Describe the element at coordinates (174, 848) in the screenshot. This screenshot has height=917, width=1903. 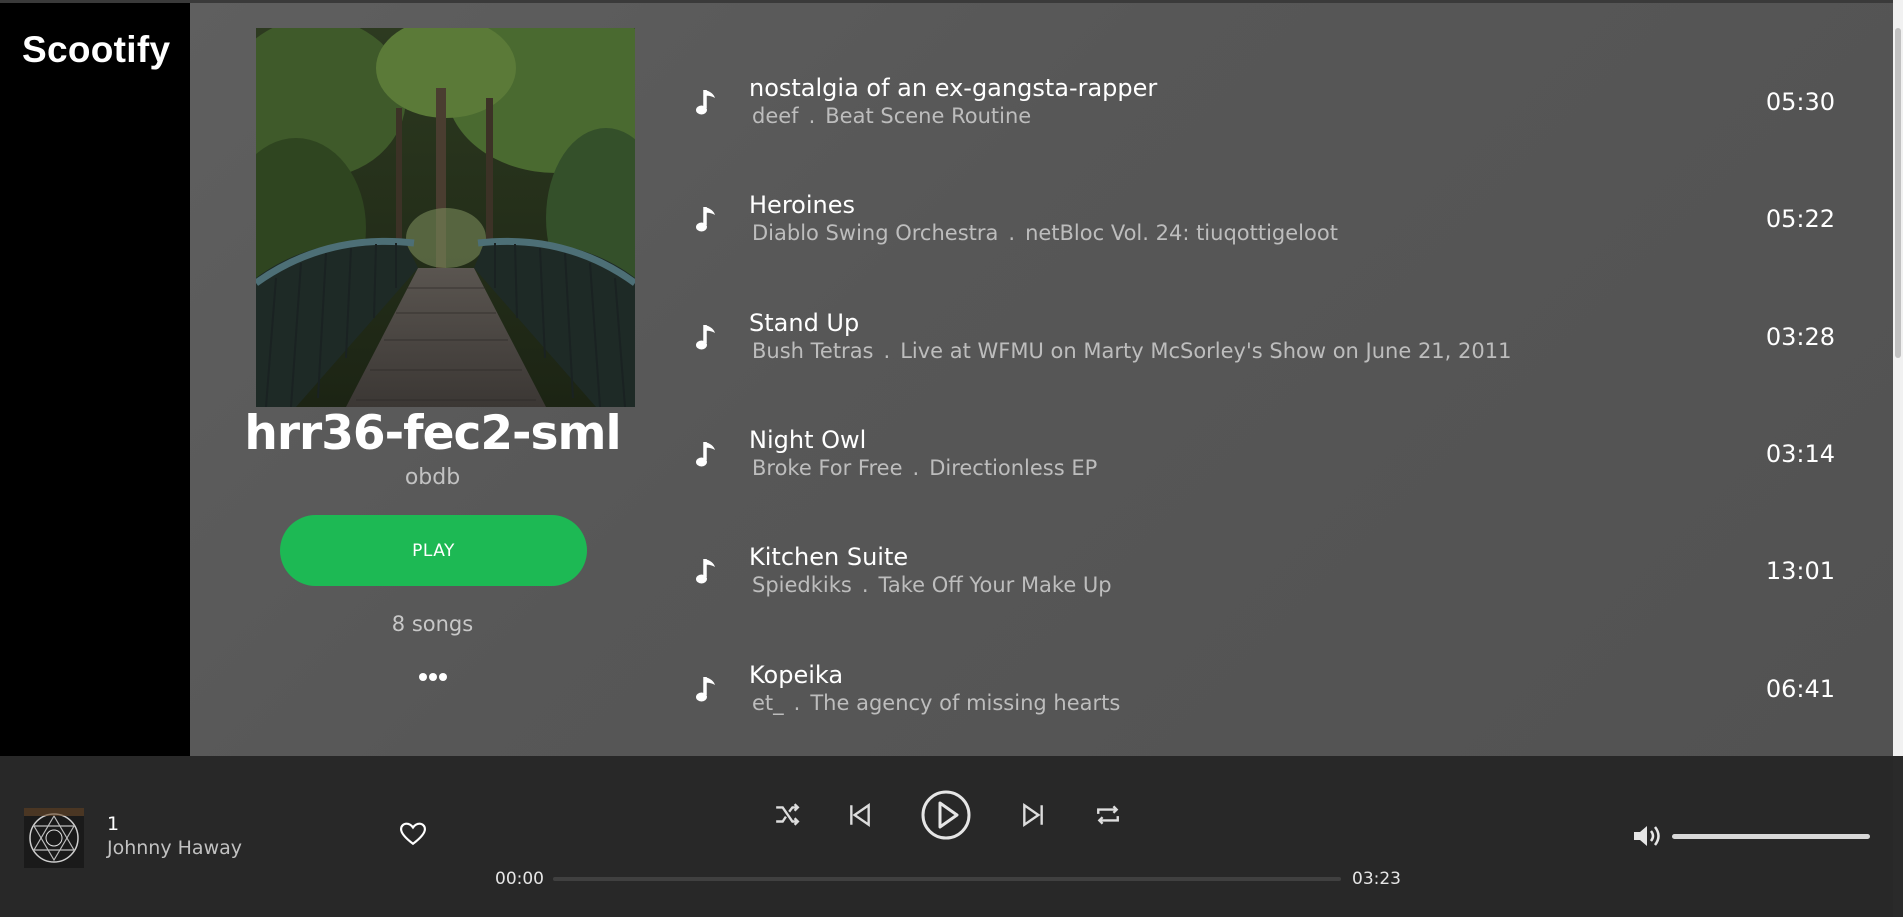
I see `now-playing-artist: Johnny Haway` at that location.